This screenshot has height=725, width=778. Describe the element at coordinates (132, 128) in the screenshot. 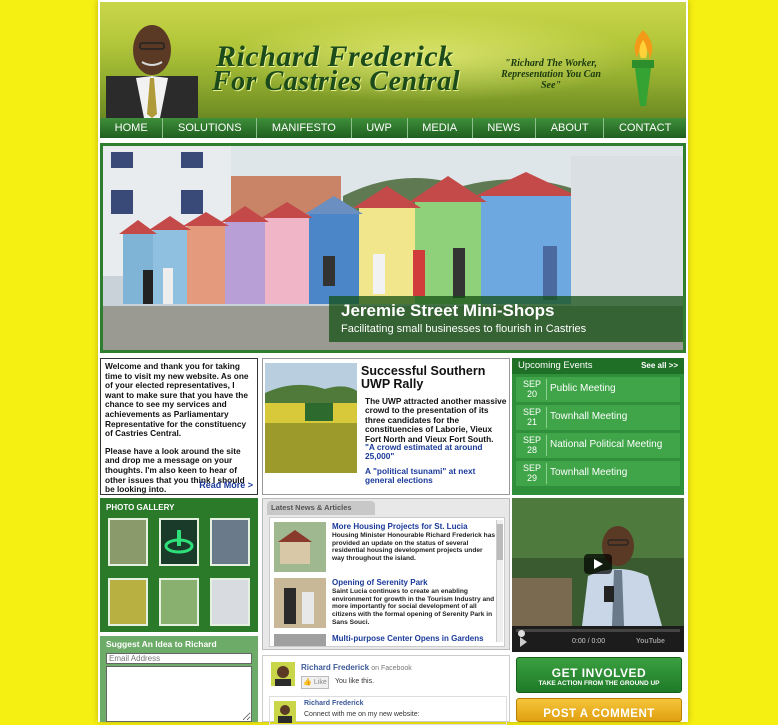

I see `nav-home: HOME` at that location.